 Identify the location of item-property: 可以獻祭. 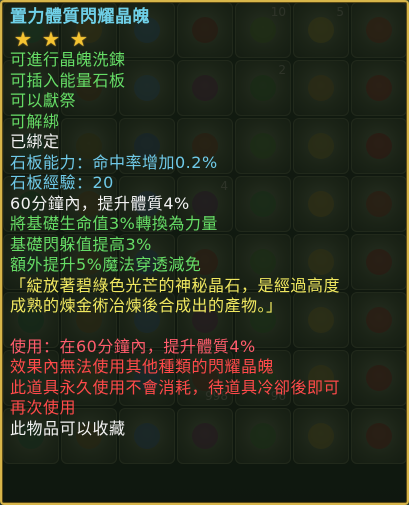
(43, 100).